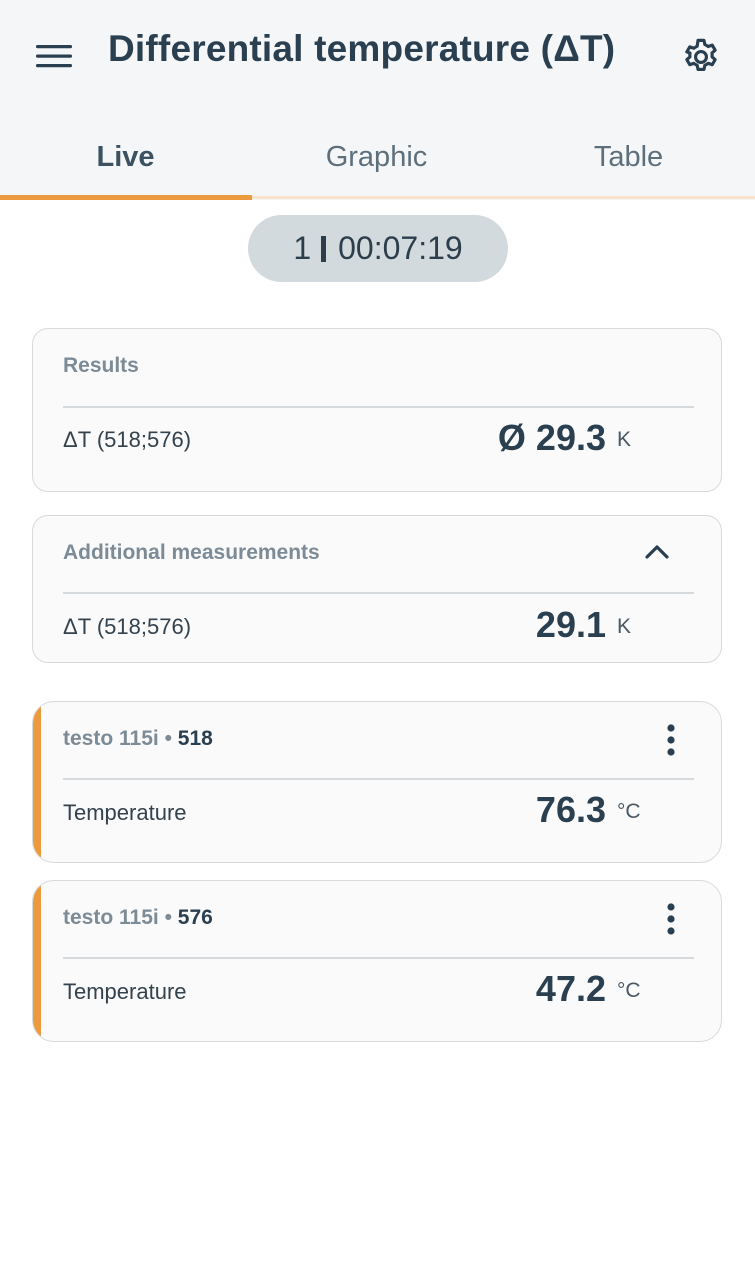 Image resolution: width=755 pixels, height=1280 pixels. I want to click on probe-card: testo 115i • 576 Temperature 47.2 °C, so click(377, 961).